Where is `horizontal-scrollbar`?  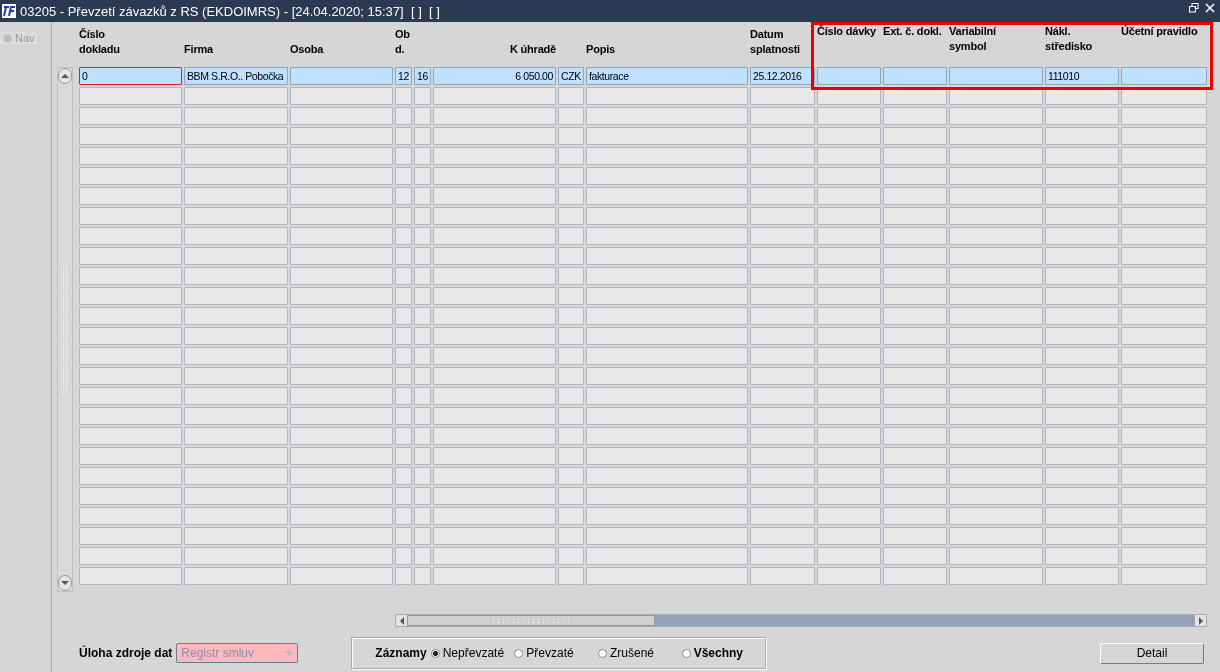
horizontal-scrollbar is located at coordinates (801, 620).